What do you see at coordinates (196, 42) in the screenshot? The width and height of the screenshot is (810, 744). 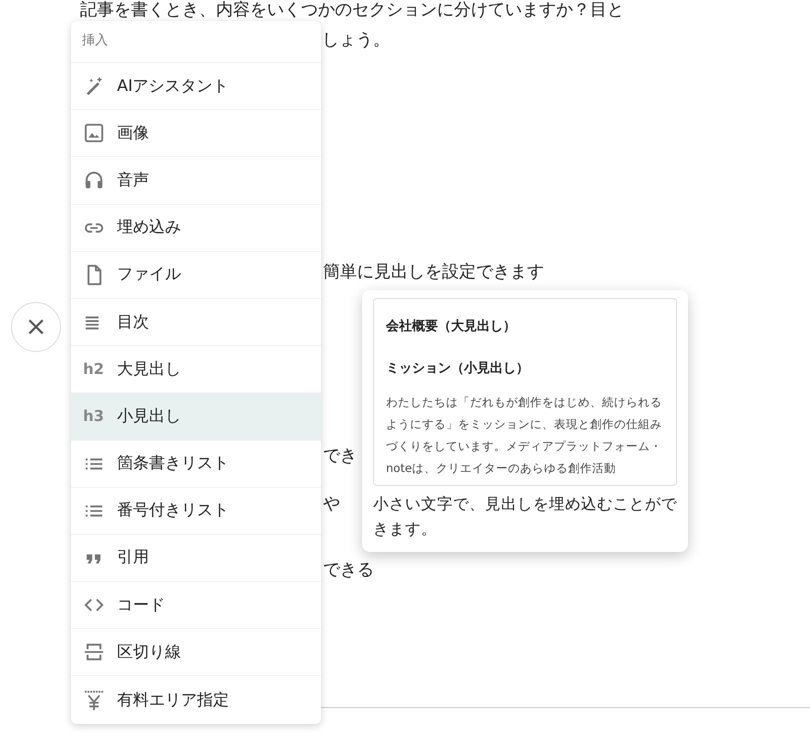 I see `menu-heading: 挿入` at bounding box center [196, 42].